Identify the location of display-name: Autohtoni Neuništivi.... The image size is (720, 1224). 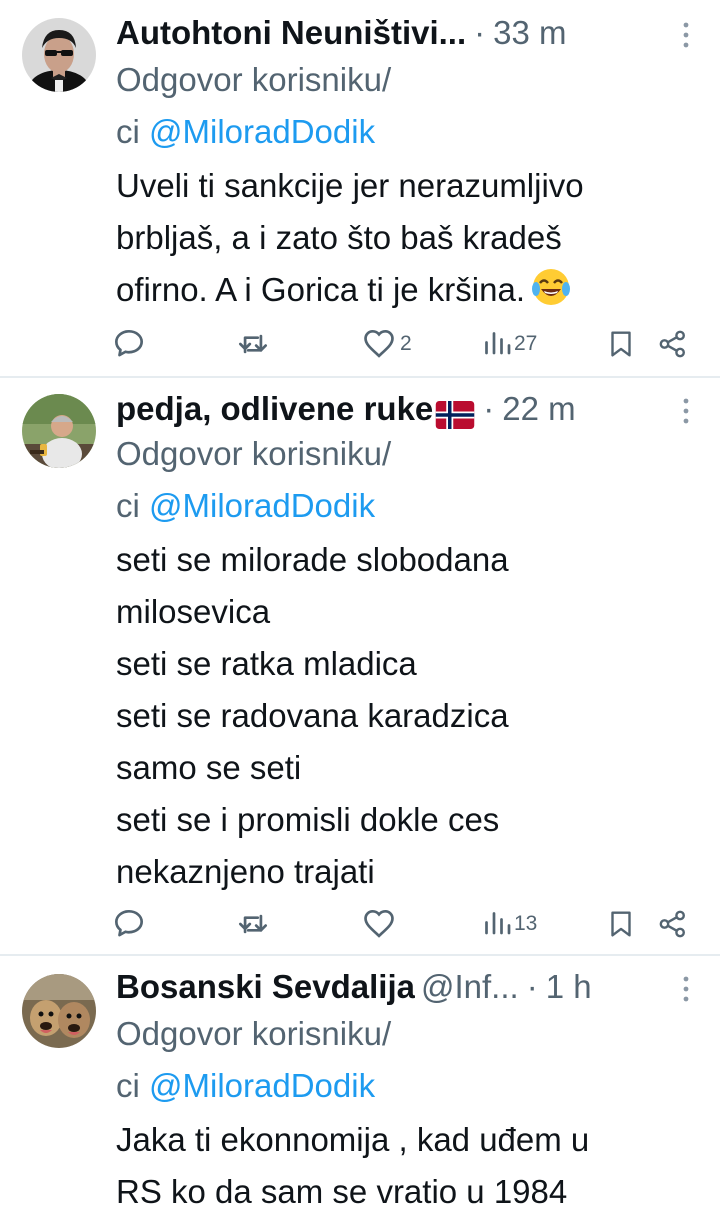
(291, 33).